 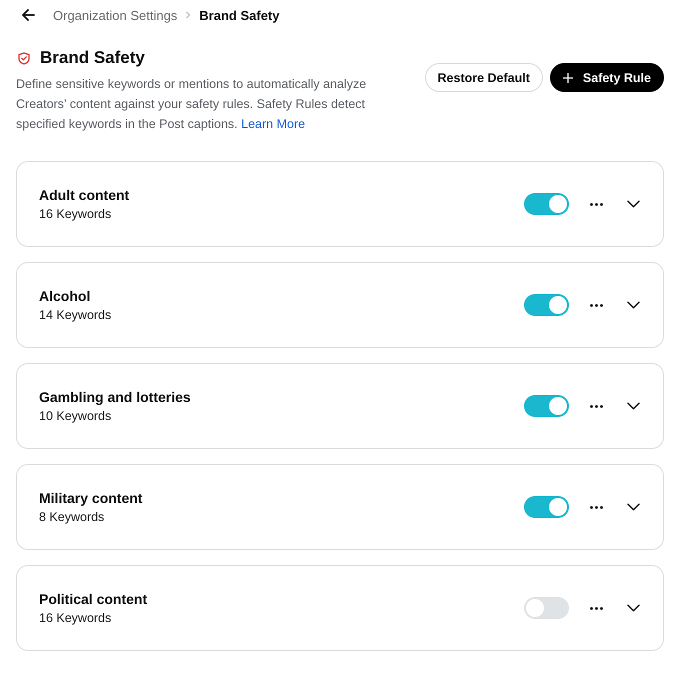 I want to click on shield-check-icon, so click(x=24, y=58).